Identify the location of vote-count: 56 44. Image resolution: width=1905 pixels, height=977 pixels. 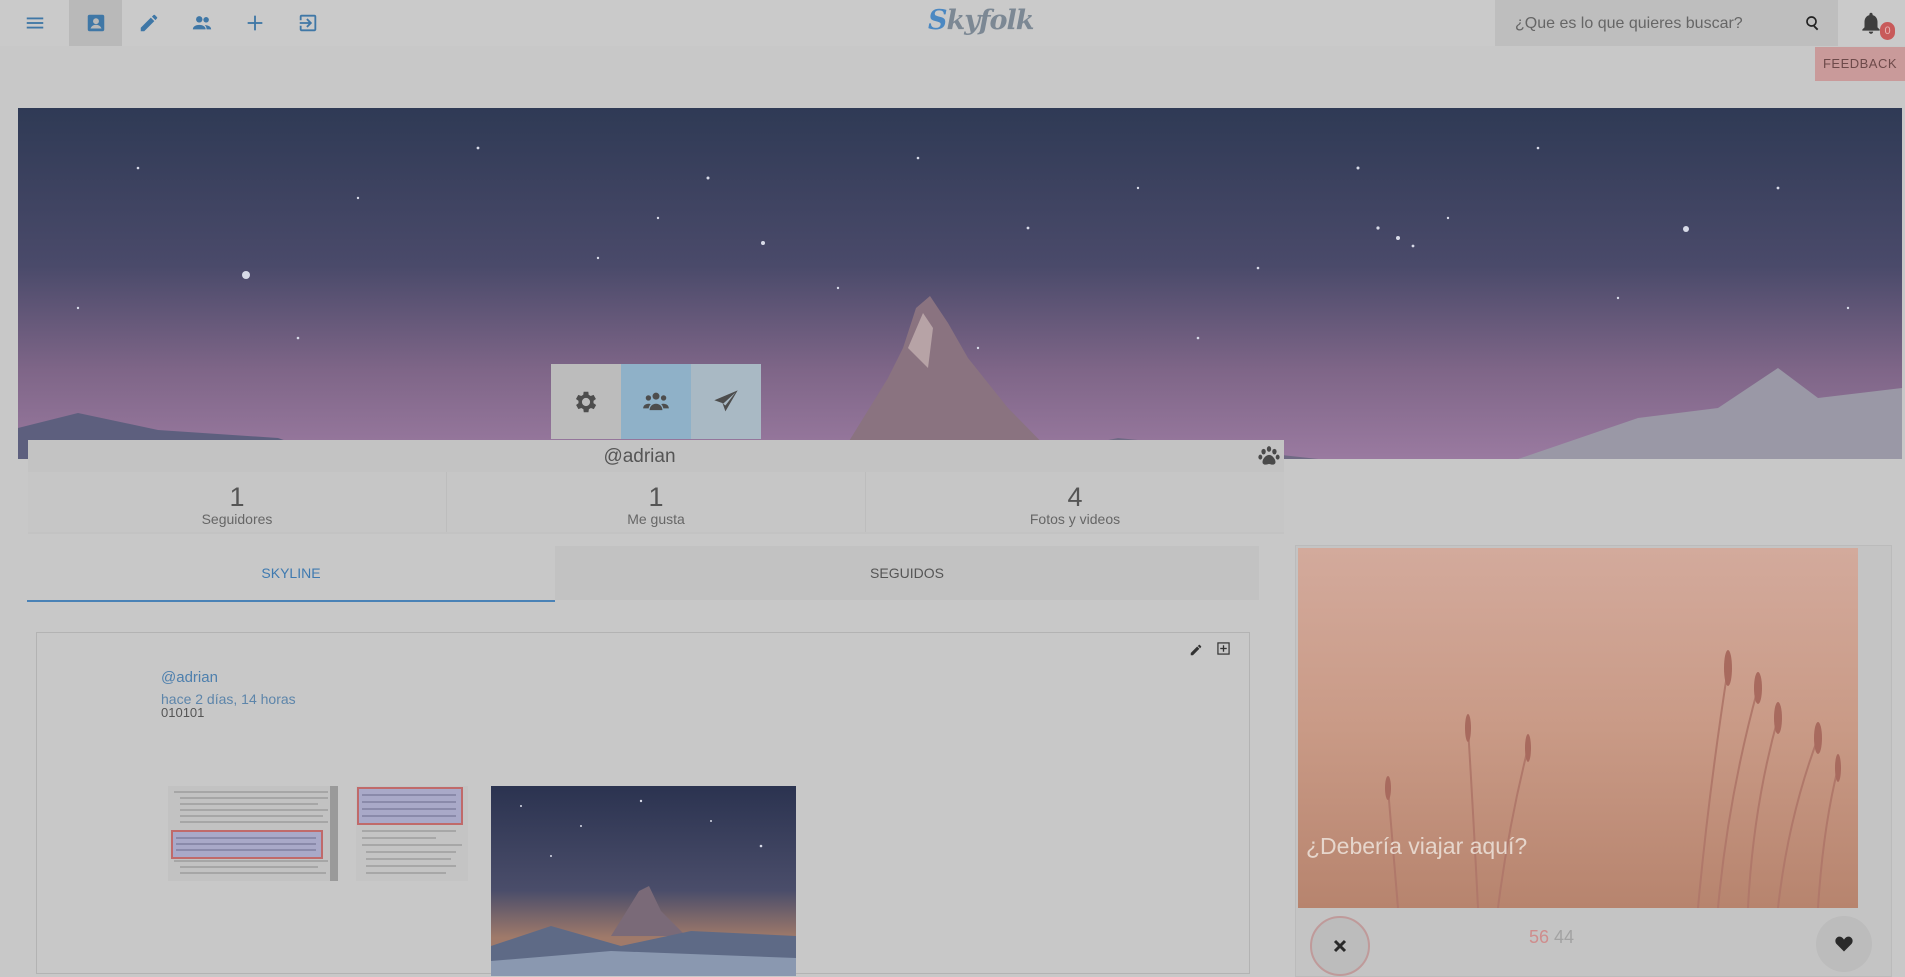
(1551, 937).